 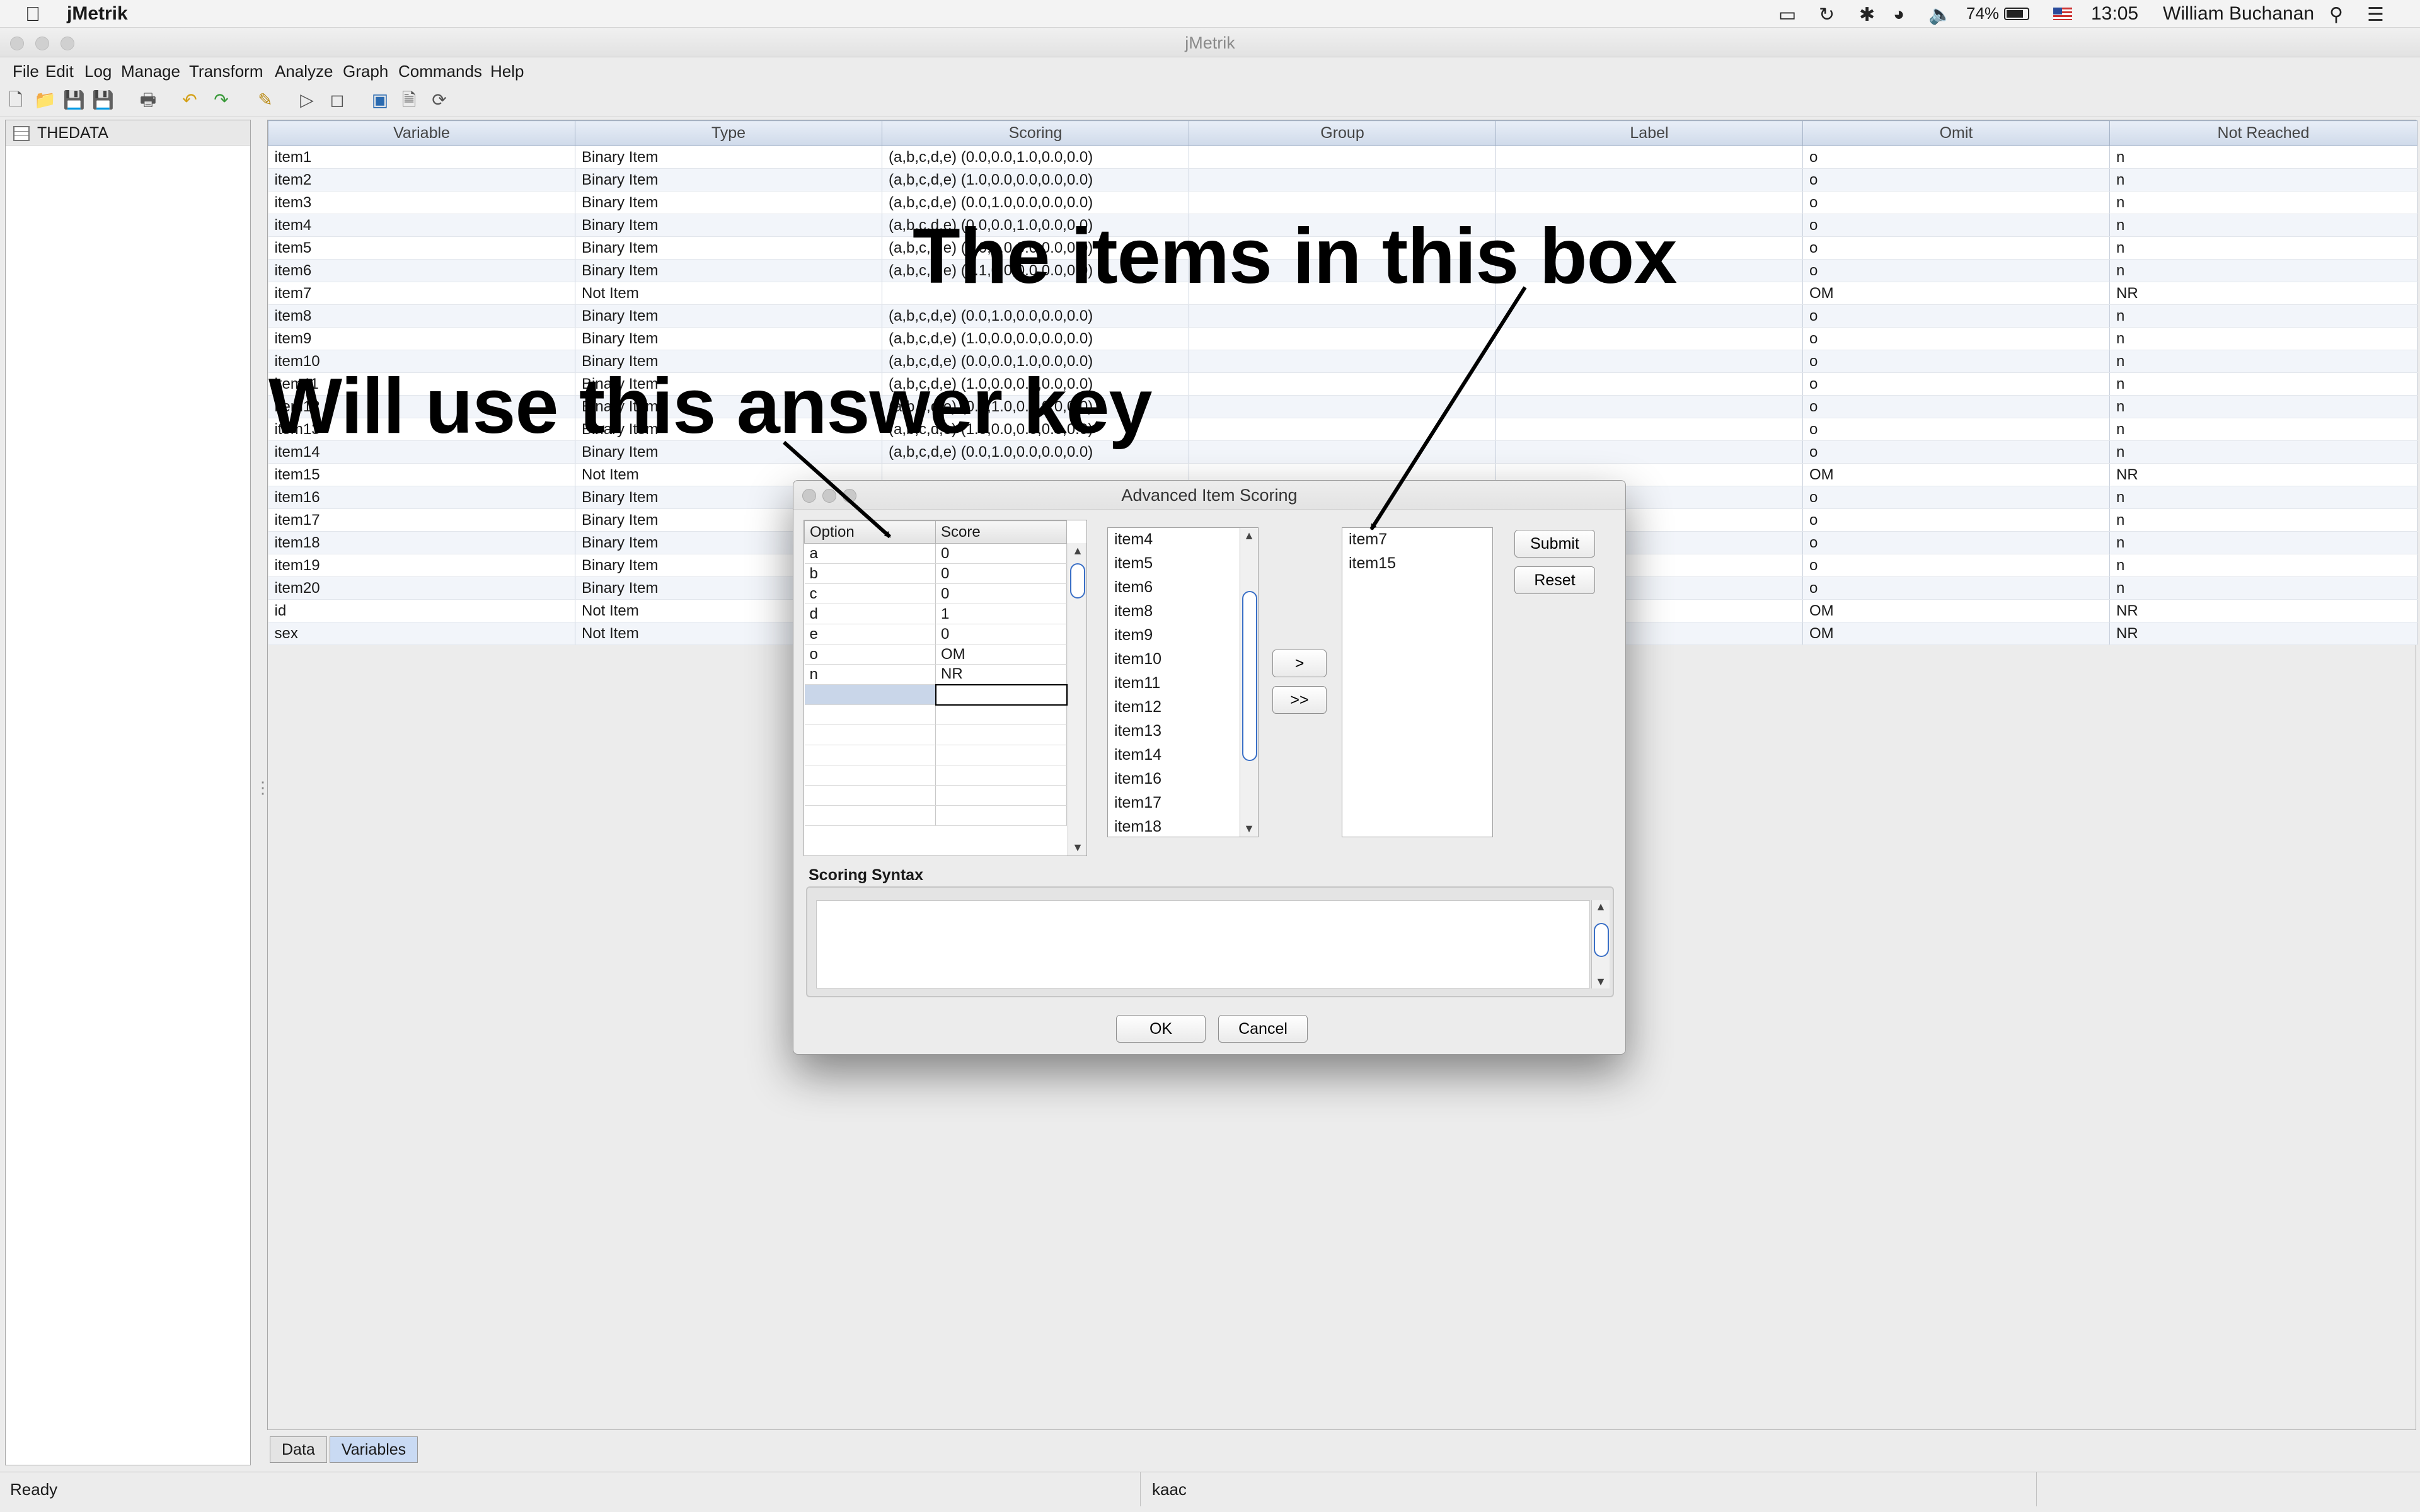 What do you see at coordinates (150, 71) in the screenshot?
I see `menu-manage: Manage` at bounding box center [150, 71].